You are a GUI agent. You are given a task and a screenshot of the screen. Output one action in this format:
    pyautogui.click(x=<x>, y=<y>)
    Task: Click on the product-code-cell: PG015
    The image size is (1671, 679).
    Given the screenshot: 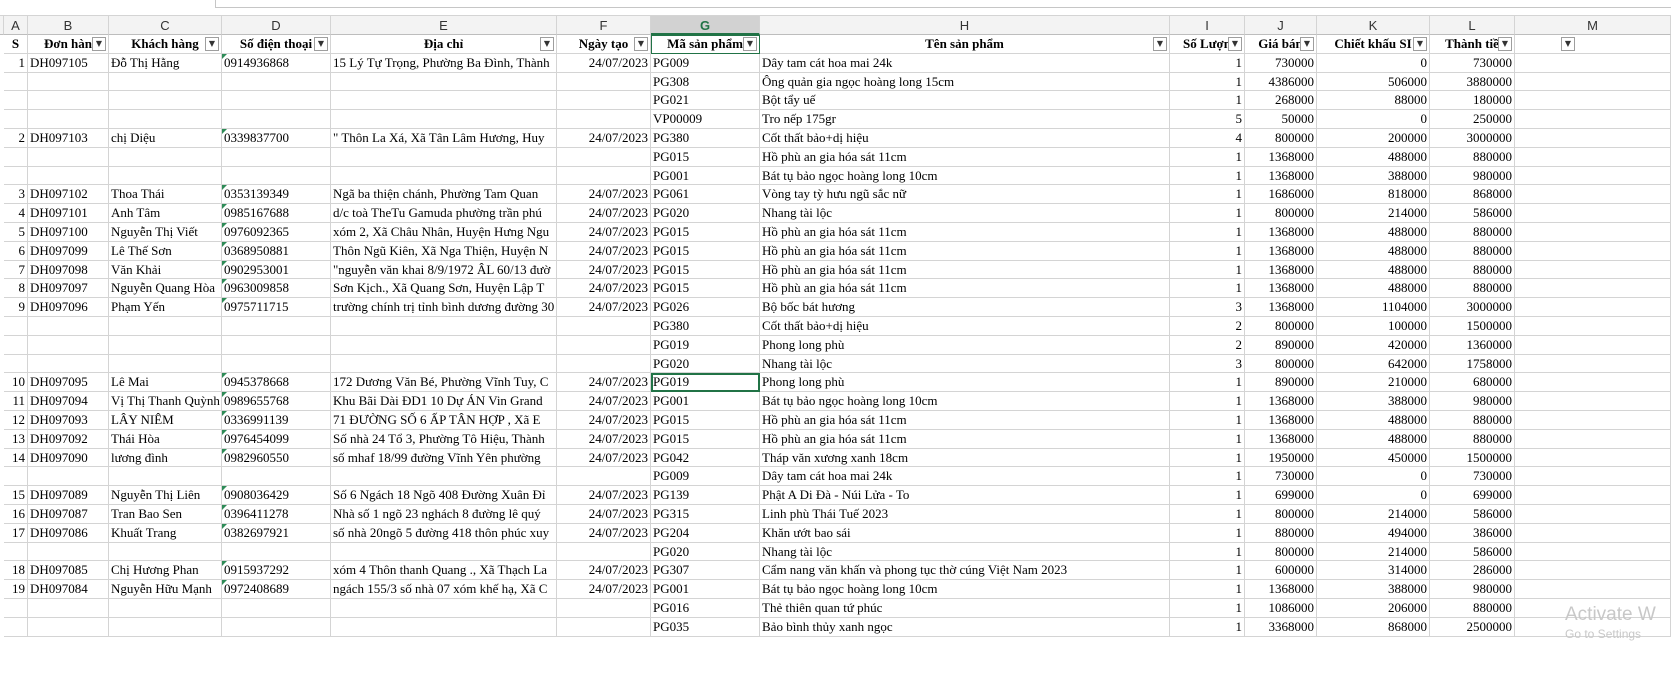 What is the action you would take?
    pyautogui.click(x=705, y=439)
    